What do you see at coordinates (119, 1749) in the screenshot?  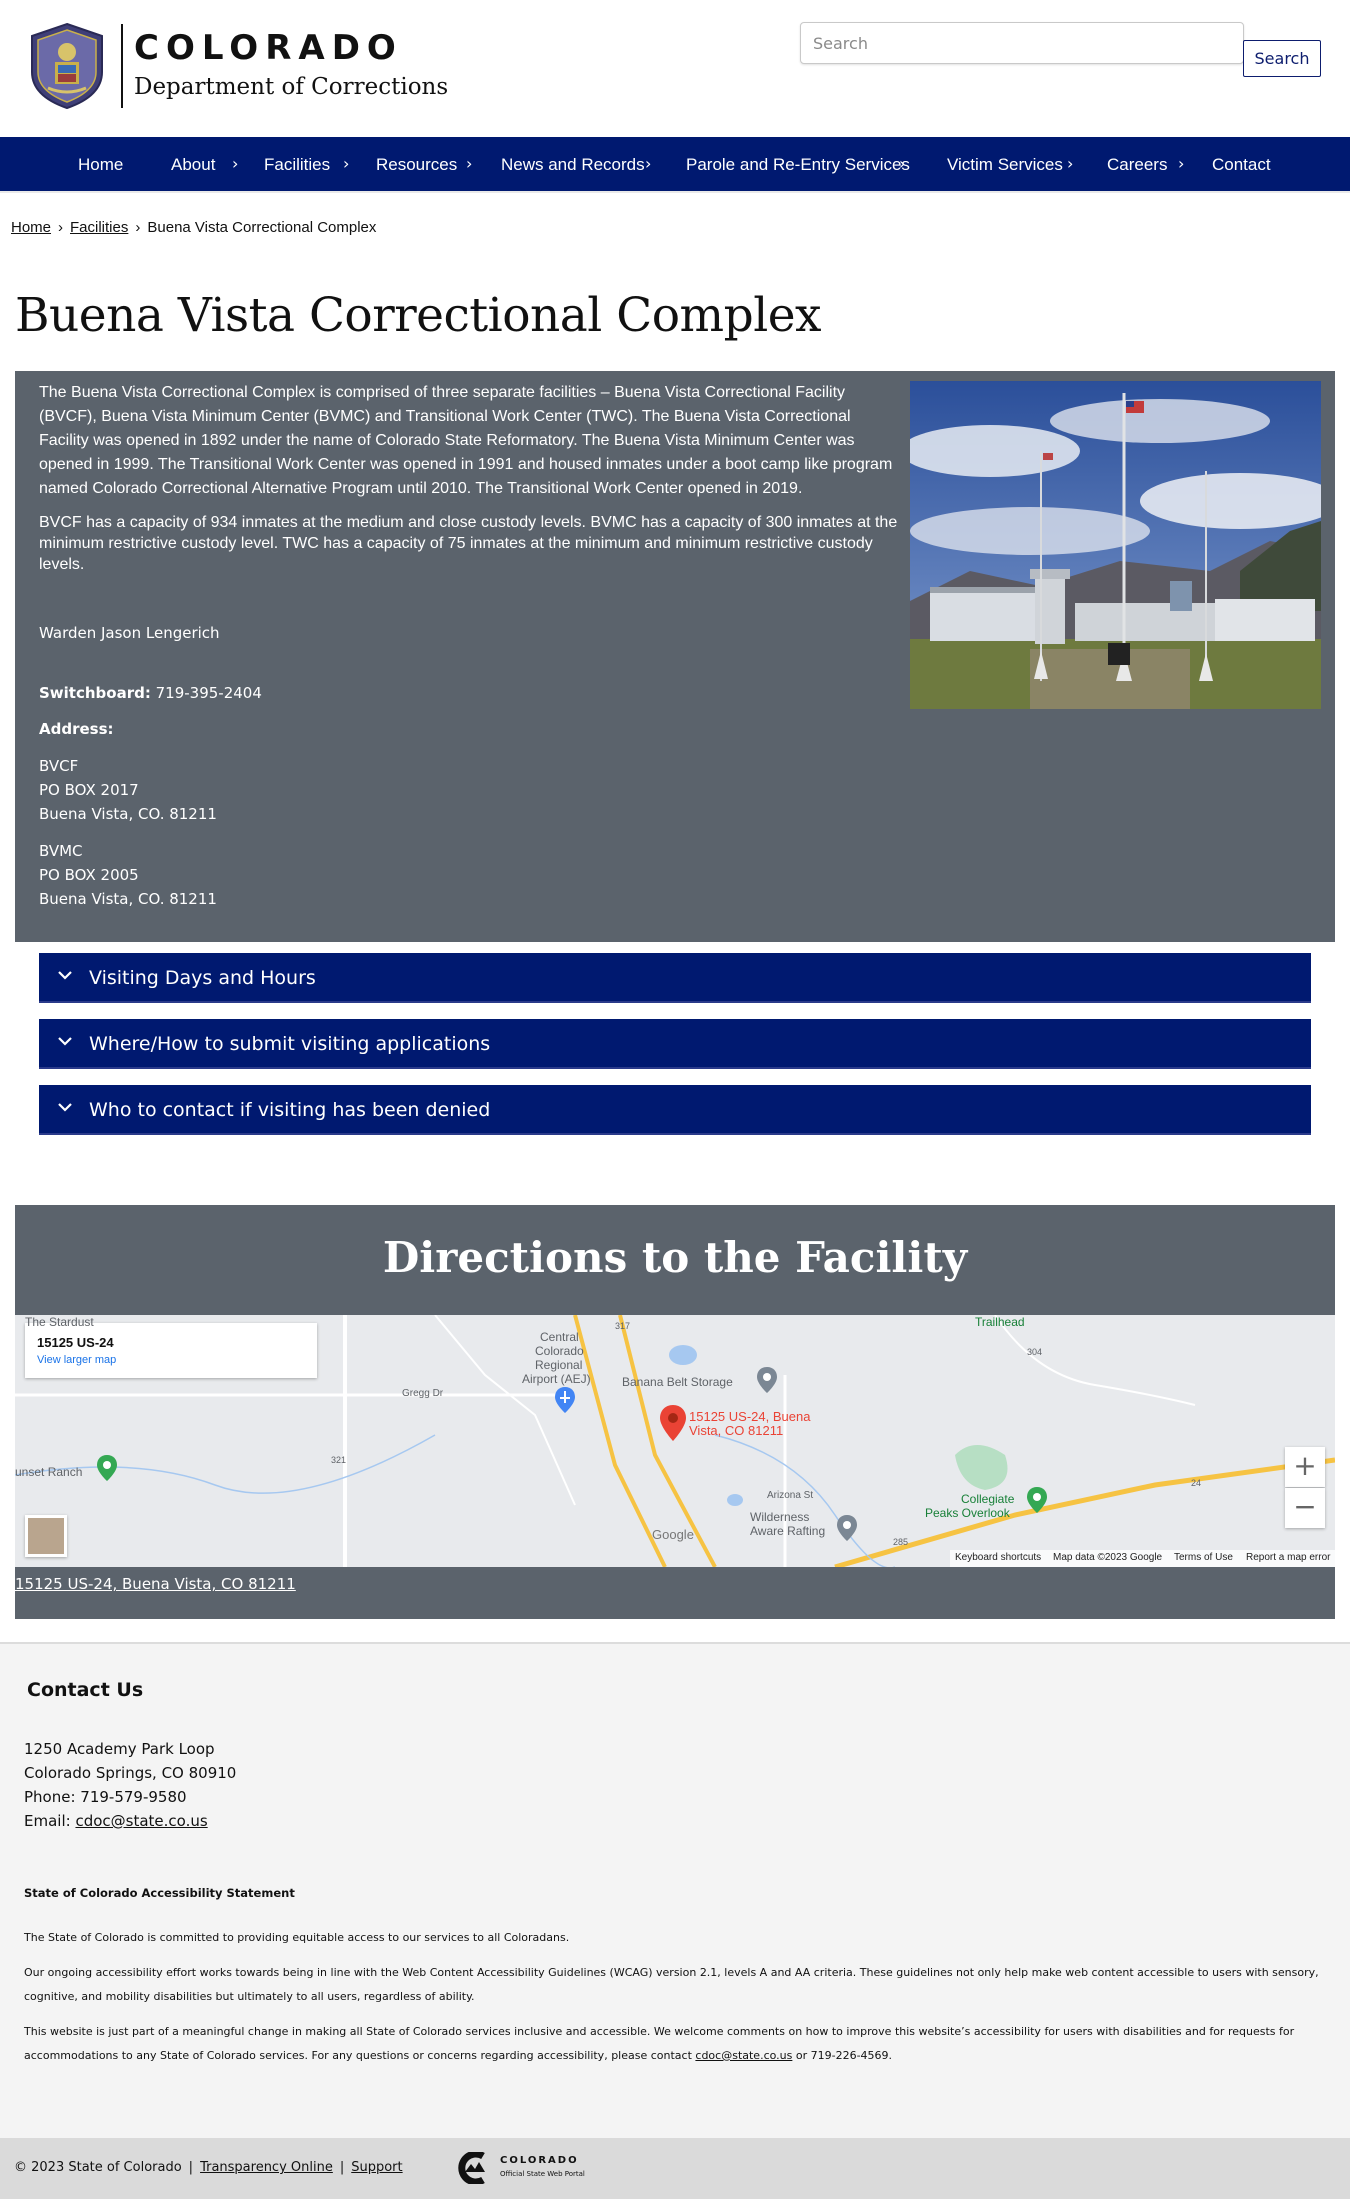 I see `contact-street: 1250 Academy Park Loop` at bounding box center [119, 1749].